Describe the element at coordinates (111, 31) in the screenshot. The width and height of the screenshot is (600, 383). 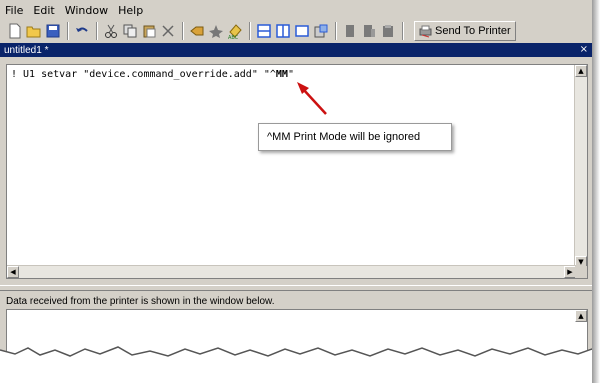
I see `cut-icon` at that location.